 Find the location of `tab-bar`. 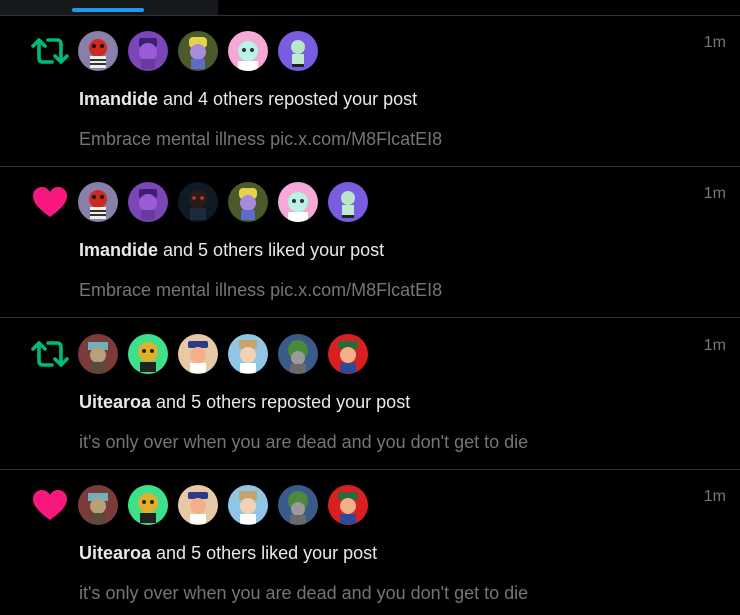

tab-bar is located at coordinates (370, 7).